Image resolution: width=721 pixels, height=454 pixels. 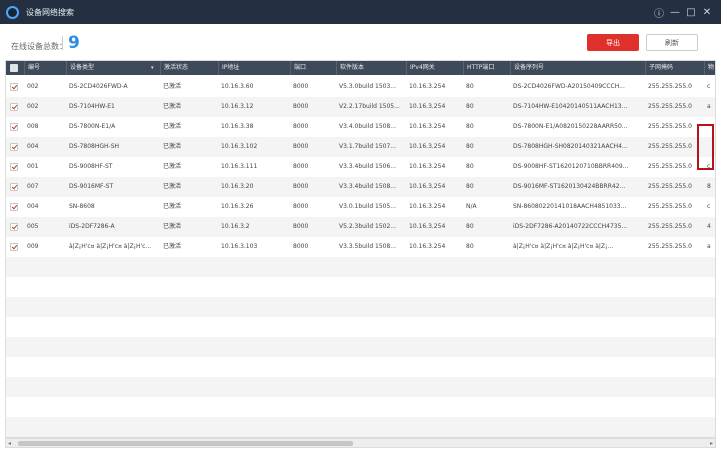 I want to click on cell-ip: 10.16.3.12, so click(x=237, y=106).